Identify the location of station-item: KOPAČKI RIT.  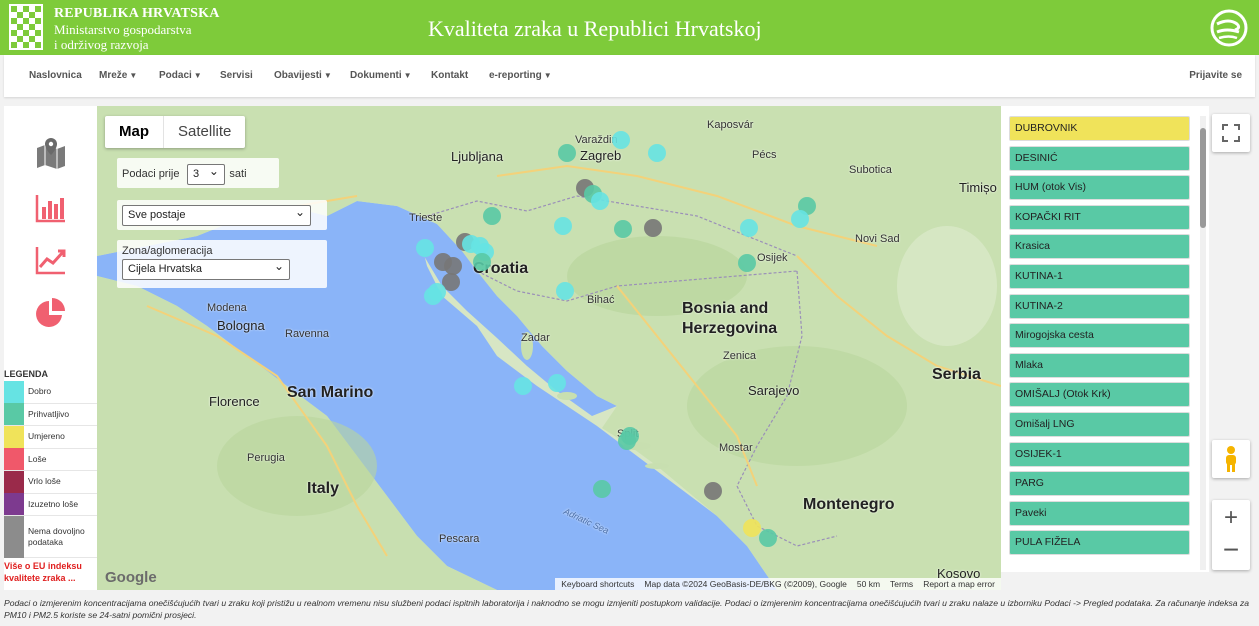
(1099, 217).